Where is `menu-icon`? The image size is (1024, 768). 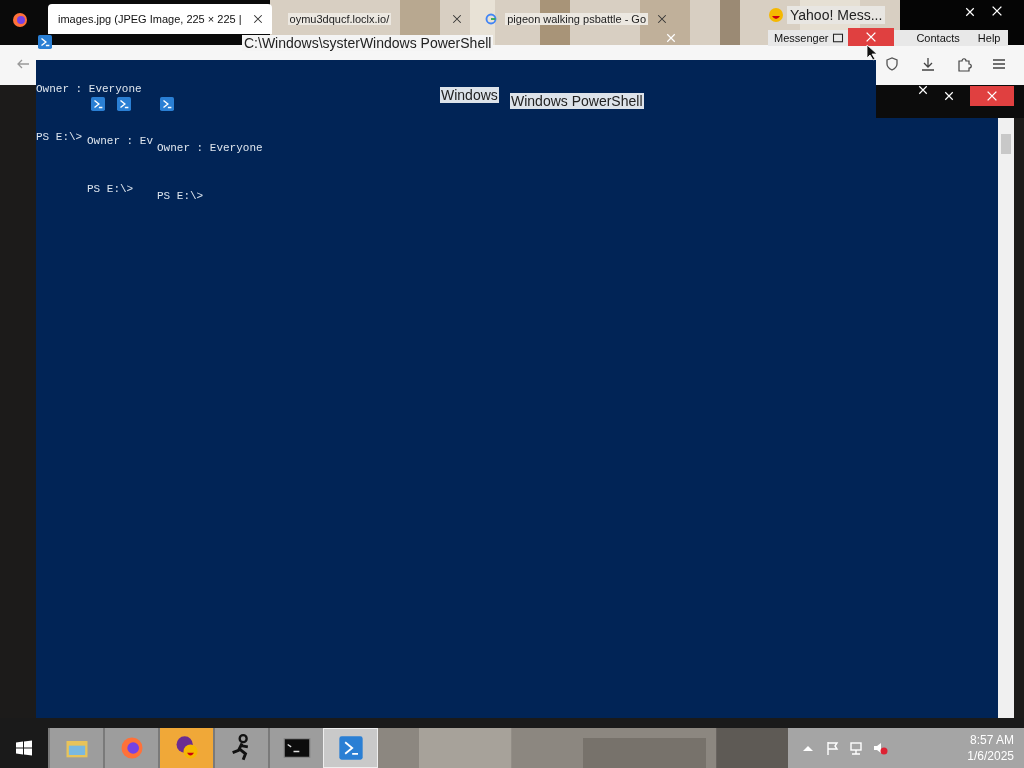 menu-icon is located at coordinates (999, 64).